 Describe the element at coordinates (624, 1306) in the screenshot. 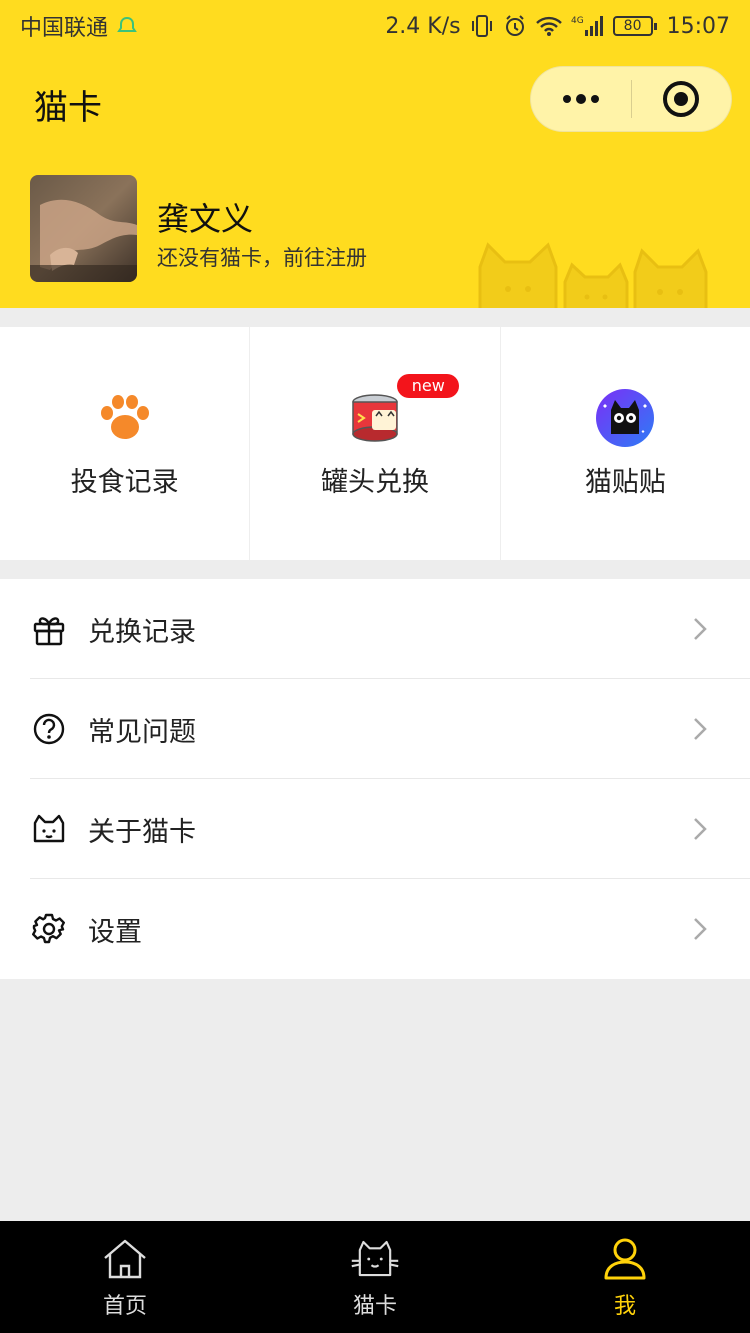

I see `tab-label: 我` at that location.